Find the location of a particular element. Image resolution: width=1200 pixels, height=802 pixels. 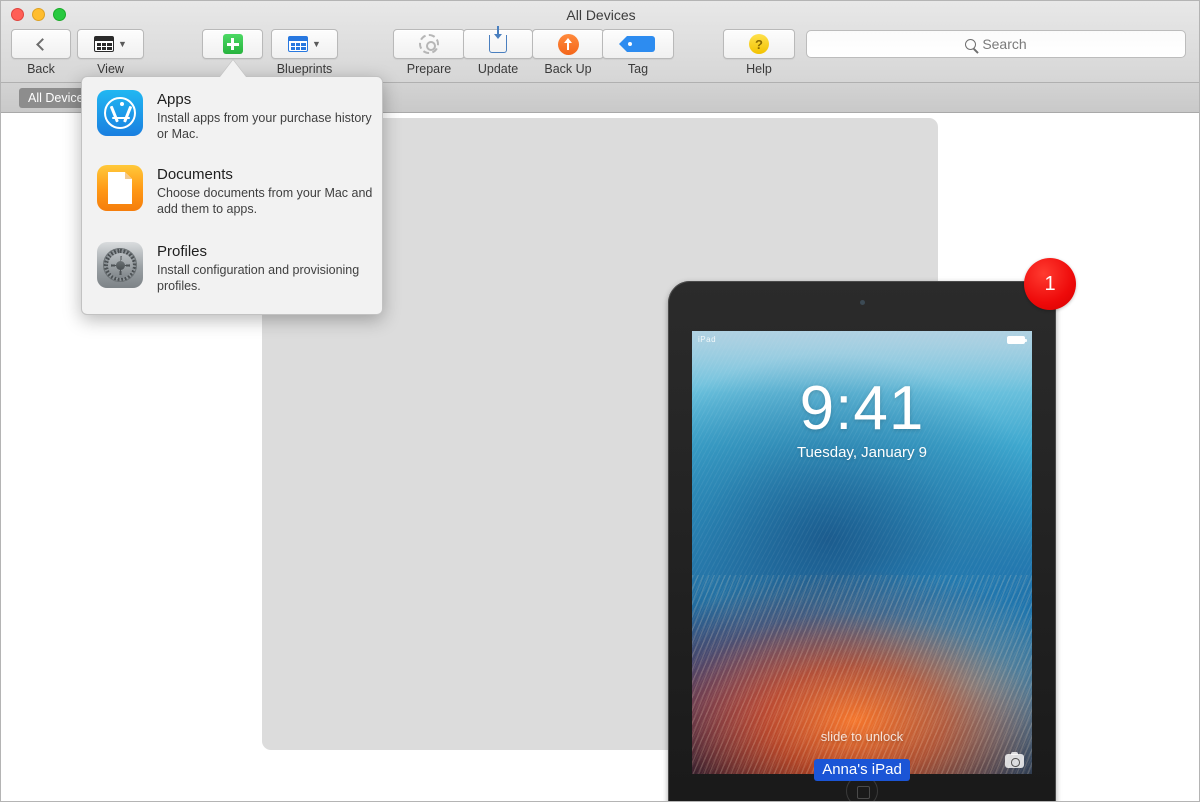

grid-view-icon is located at coordinates (104, 44).